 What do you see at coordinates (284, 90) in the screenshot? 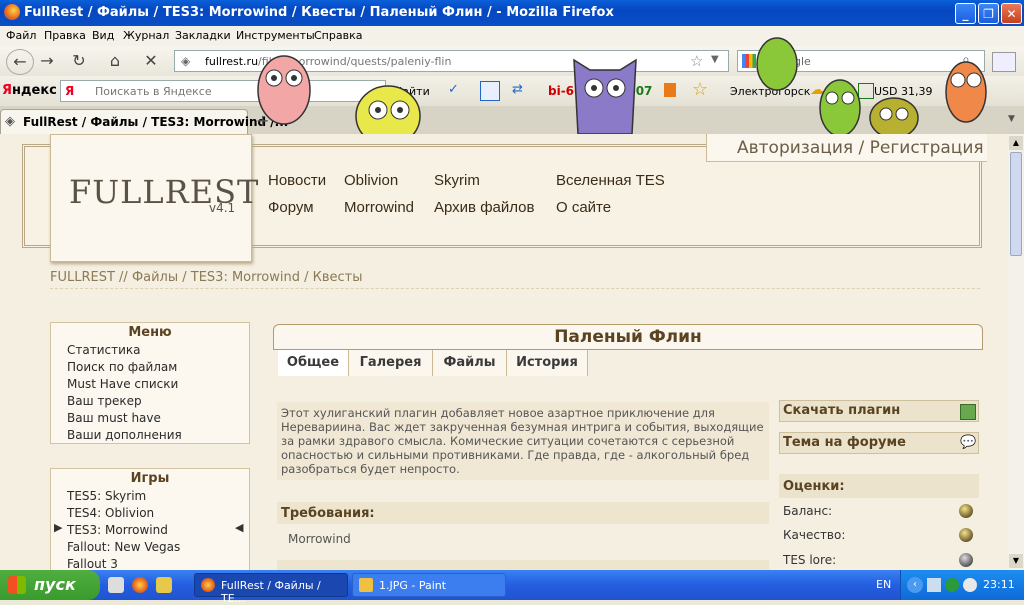
I see `owl-pink-icon` at bounding box center [284, 90].